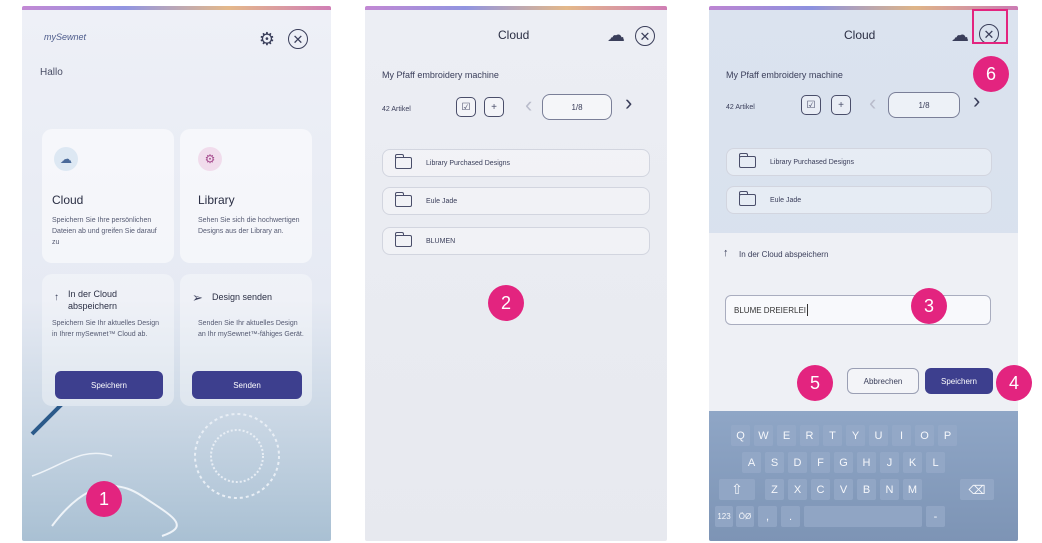  I want to click on key: X, so click(797, 489).